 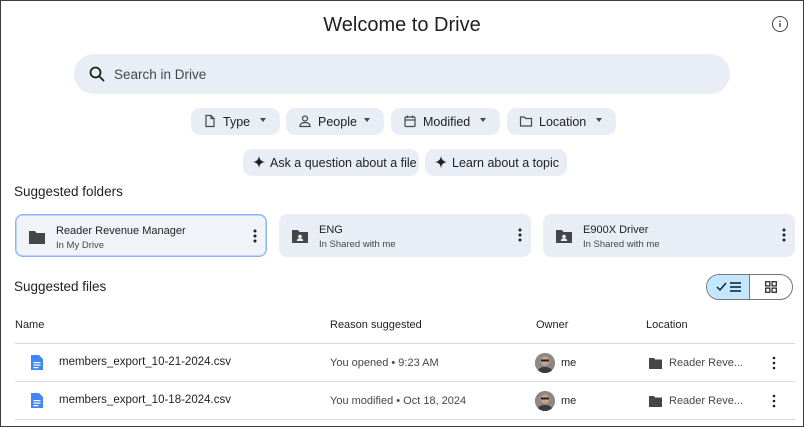 What do you see at coordinates (337, 122) in the screenshot?
I see `filter-people-label: People` at bounding box center [337, 122].